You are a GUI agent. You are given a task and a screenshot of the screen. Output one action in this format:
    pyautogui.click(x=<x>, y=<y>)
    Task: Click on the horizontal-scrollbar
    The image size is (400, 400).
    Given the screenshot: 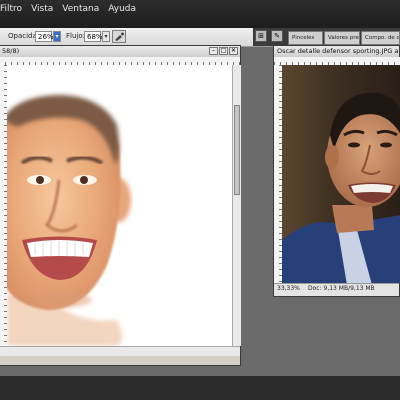 What is the action you would take?
    pyautogui.click(x=120, y=351)
    